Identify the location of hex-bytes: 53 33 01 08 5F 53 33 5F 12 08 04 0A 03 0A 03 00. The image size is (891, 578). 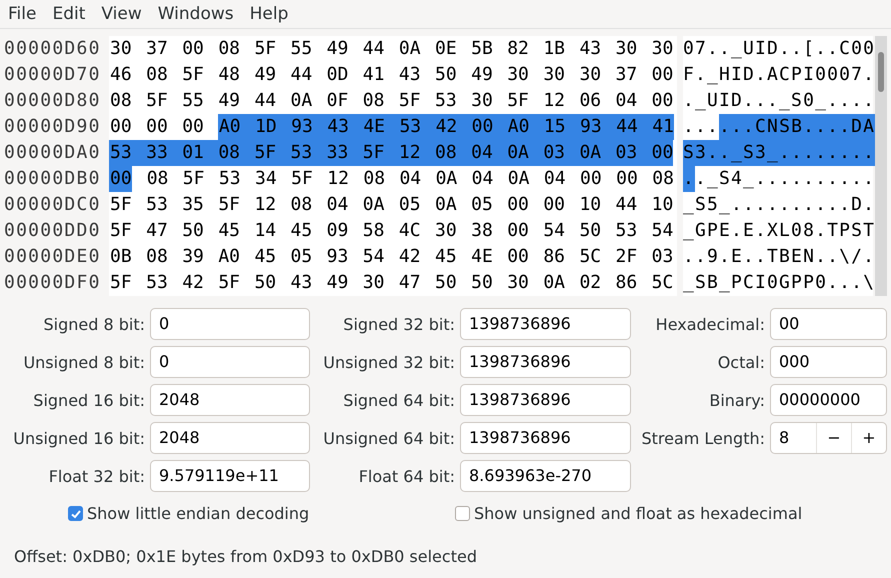
(391, 153).